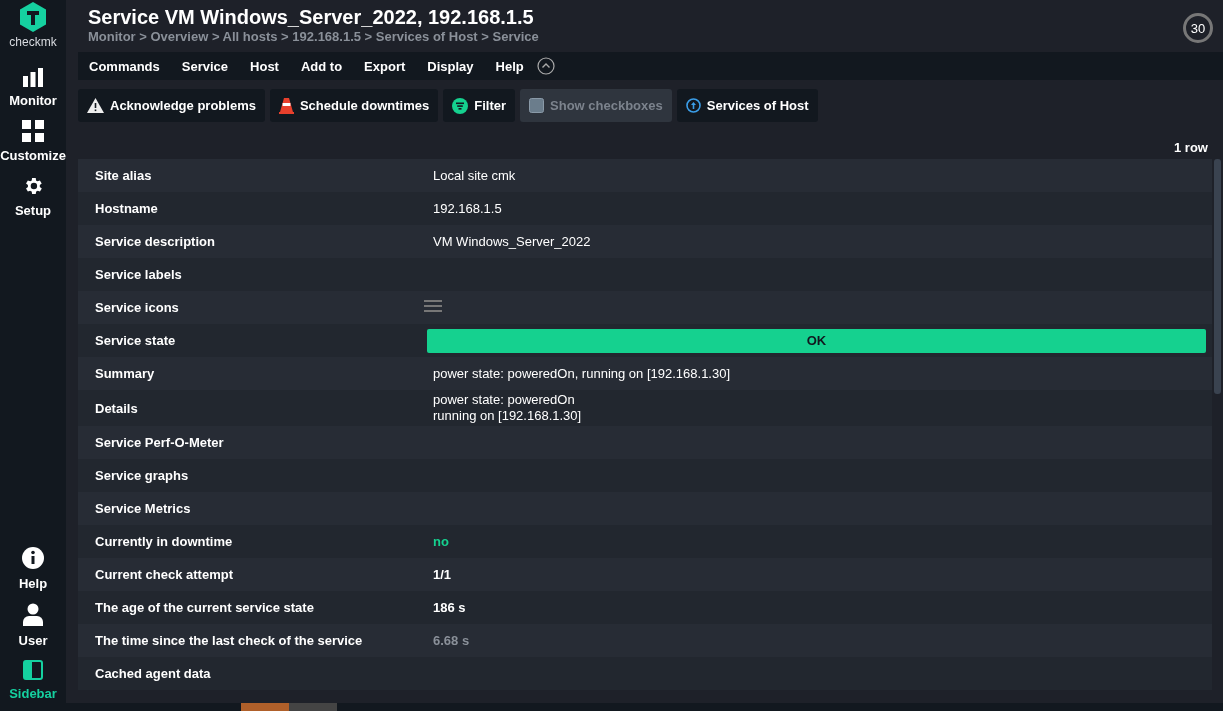 The width and height of the screenshot is (1223, 711). What do you see at coordinates (537, 105) in the screenshot?
I see `checkbox-icon` at bounding box center [537, 105].